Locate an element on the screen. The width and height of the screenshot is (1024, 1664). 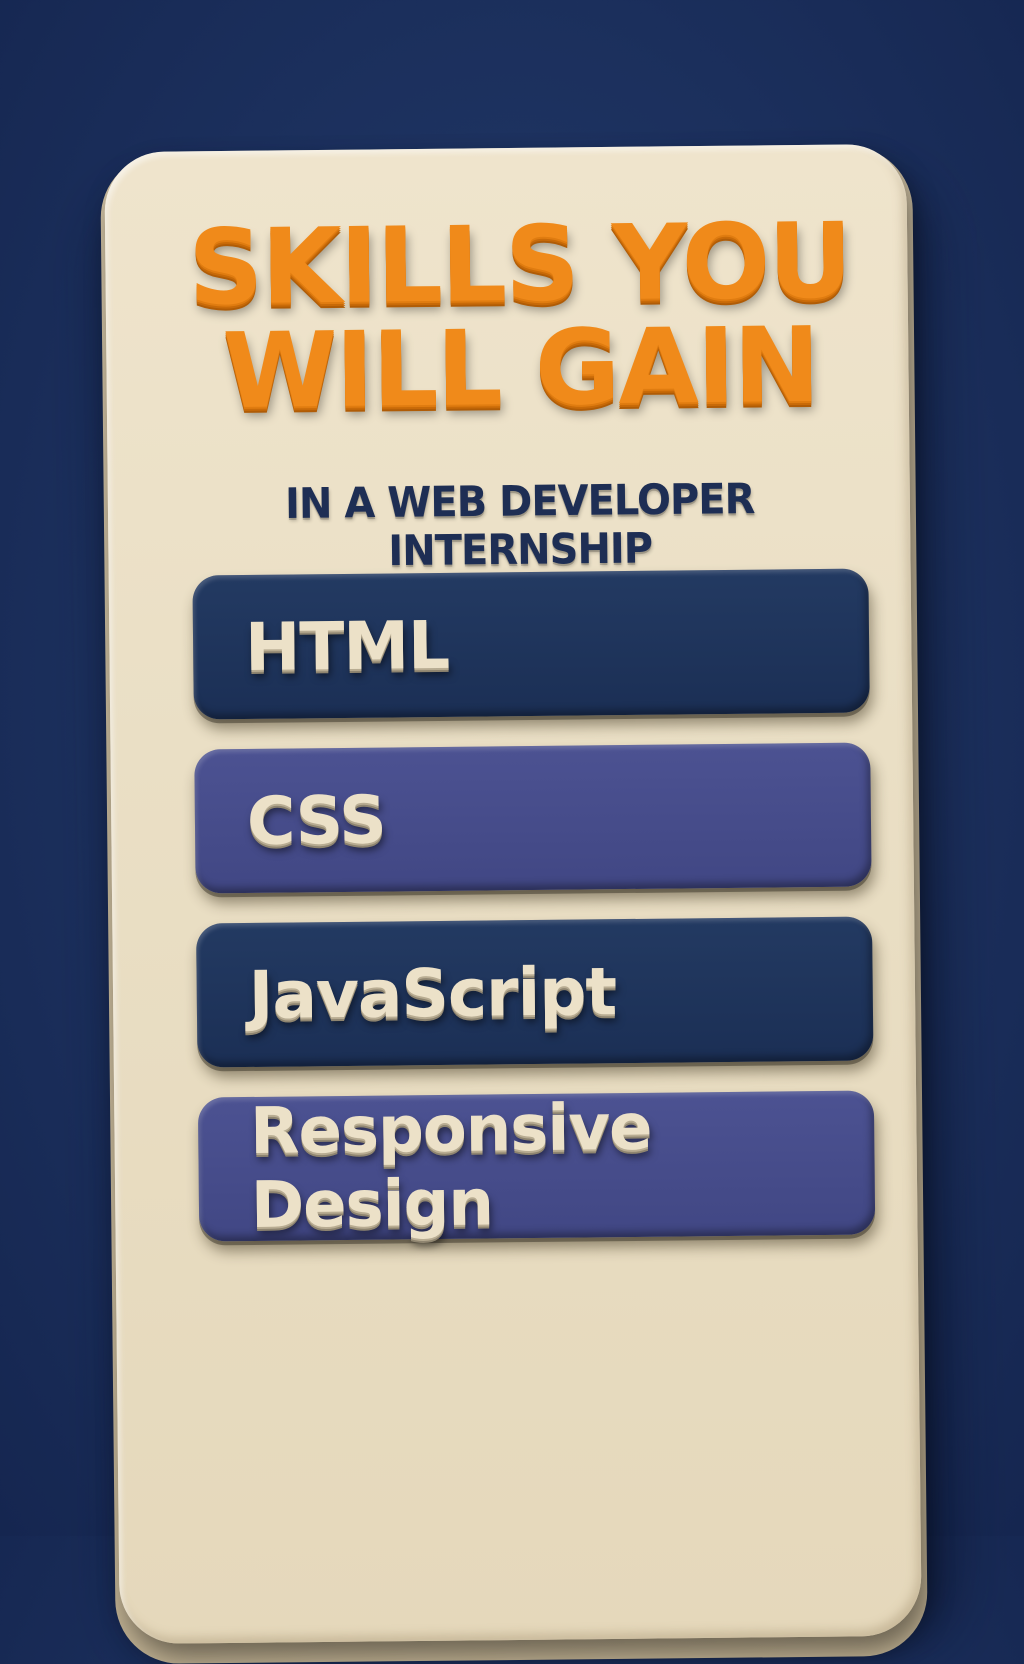
title-line-1: SKILLS YOU is located at coordinates (519, 264).